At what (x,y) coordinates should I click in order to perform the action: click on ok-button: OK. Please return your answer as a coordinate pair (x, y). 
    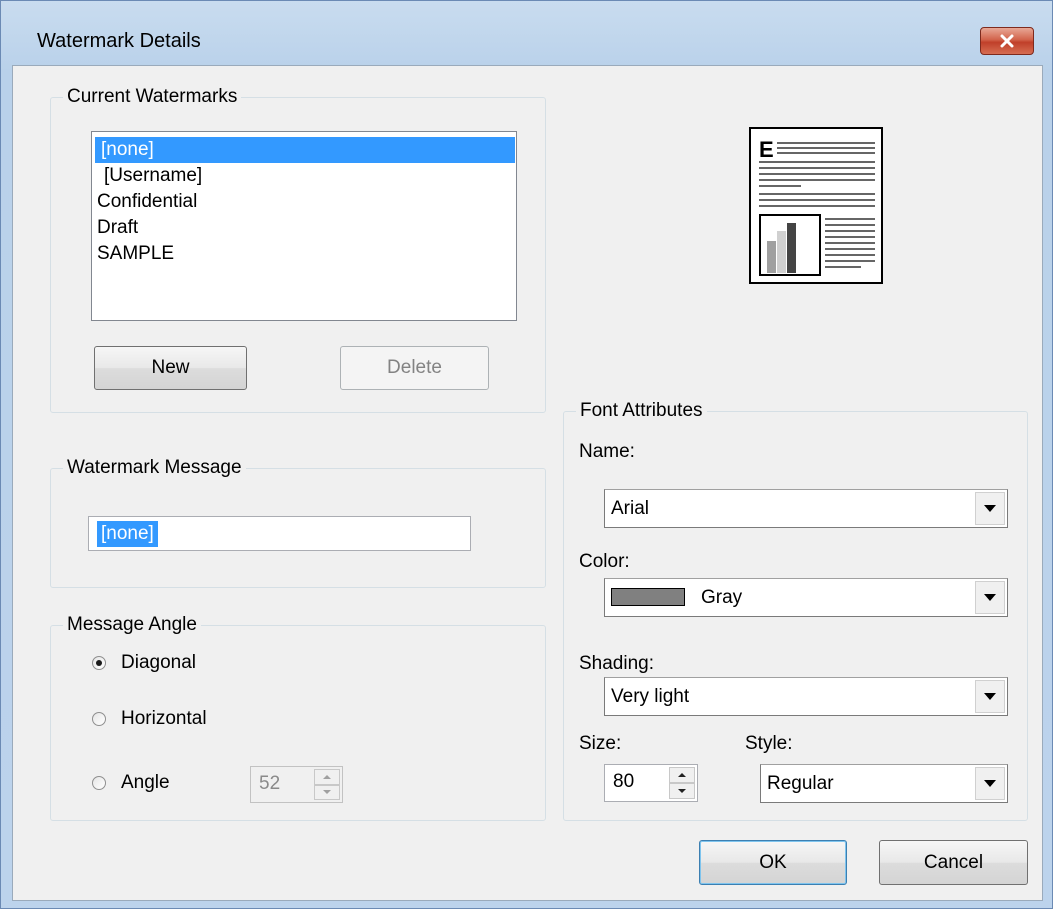
    Looking at the image, I should click on (773, 862).